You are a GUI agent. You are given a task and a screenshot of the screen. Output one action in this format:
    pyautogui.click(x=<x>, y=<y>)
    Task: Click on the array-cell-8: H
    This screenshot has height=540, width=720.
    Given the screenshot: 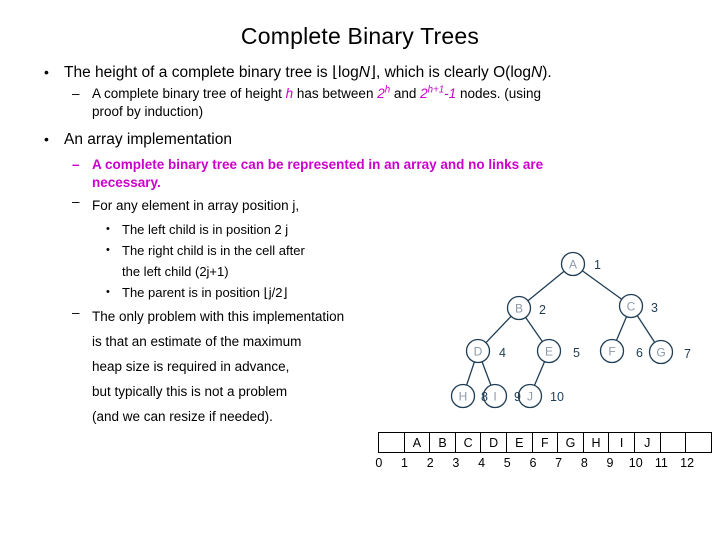 What is the action you would take?
    pyautogui.click(x=596, y=442)
    